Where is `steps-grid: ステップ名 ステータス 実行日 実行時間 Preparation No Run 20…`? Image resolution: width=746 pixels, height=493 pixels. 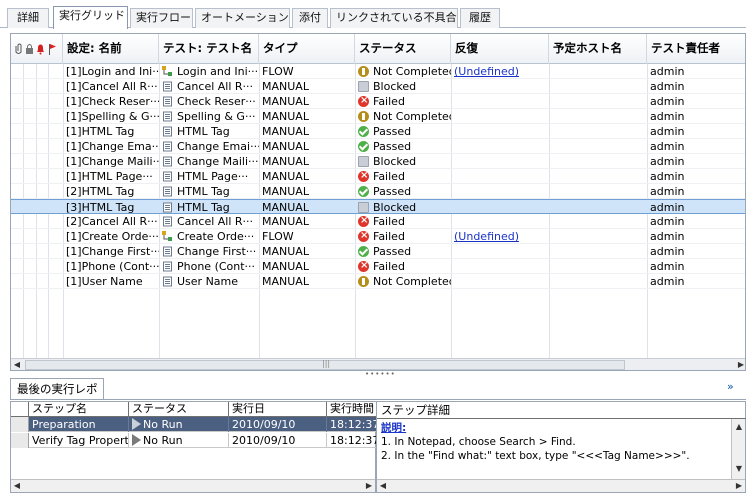
steps-grid: ステップ名 ステータス 実行日 実行時間 Preparation No Run 20… is located at coordinates (193, 447).